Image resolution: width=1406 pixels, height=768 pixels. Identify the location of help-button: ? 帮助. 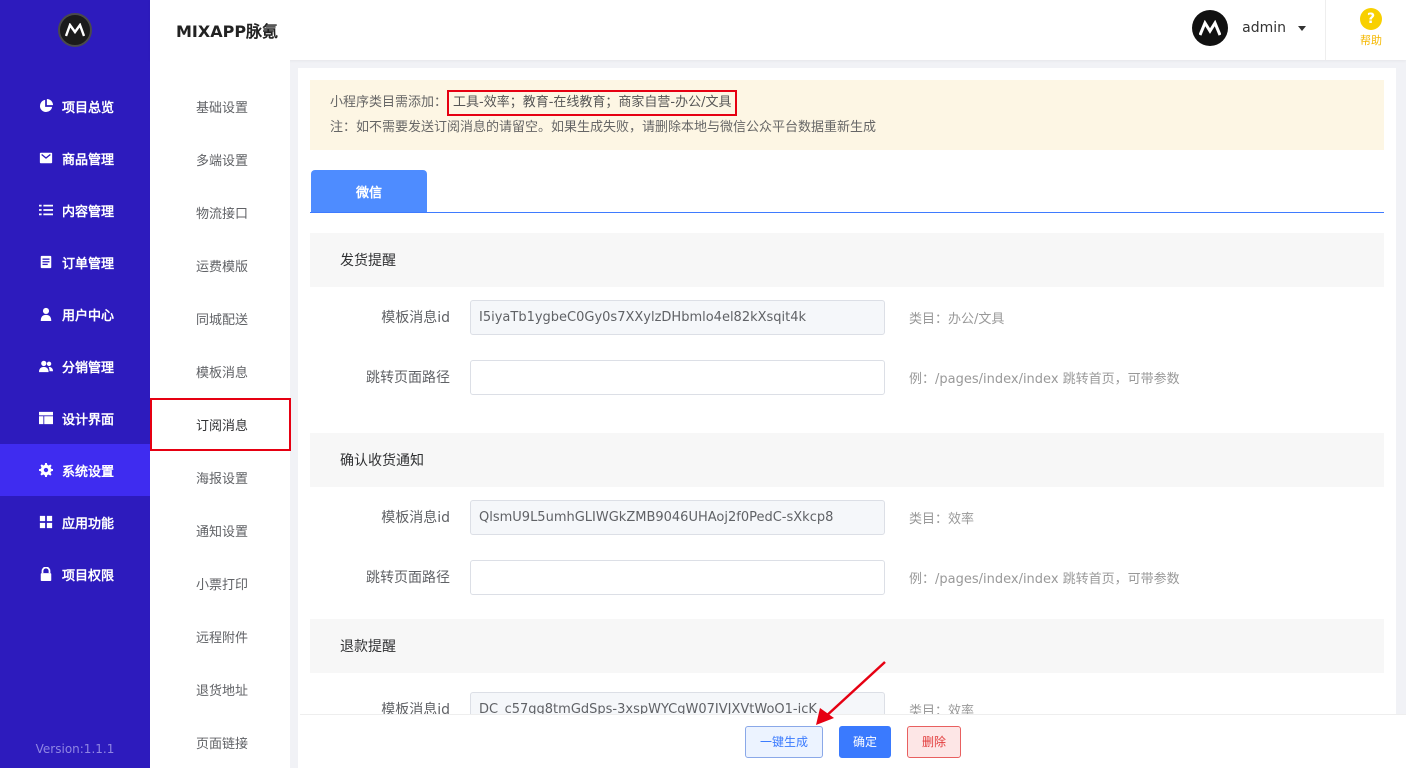
(1371, 28).